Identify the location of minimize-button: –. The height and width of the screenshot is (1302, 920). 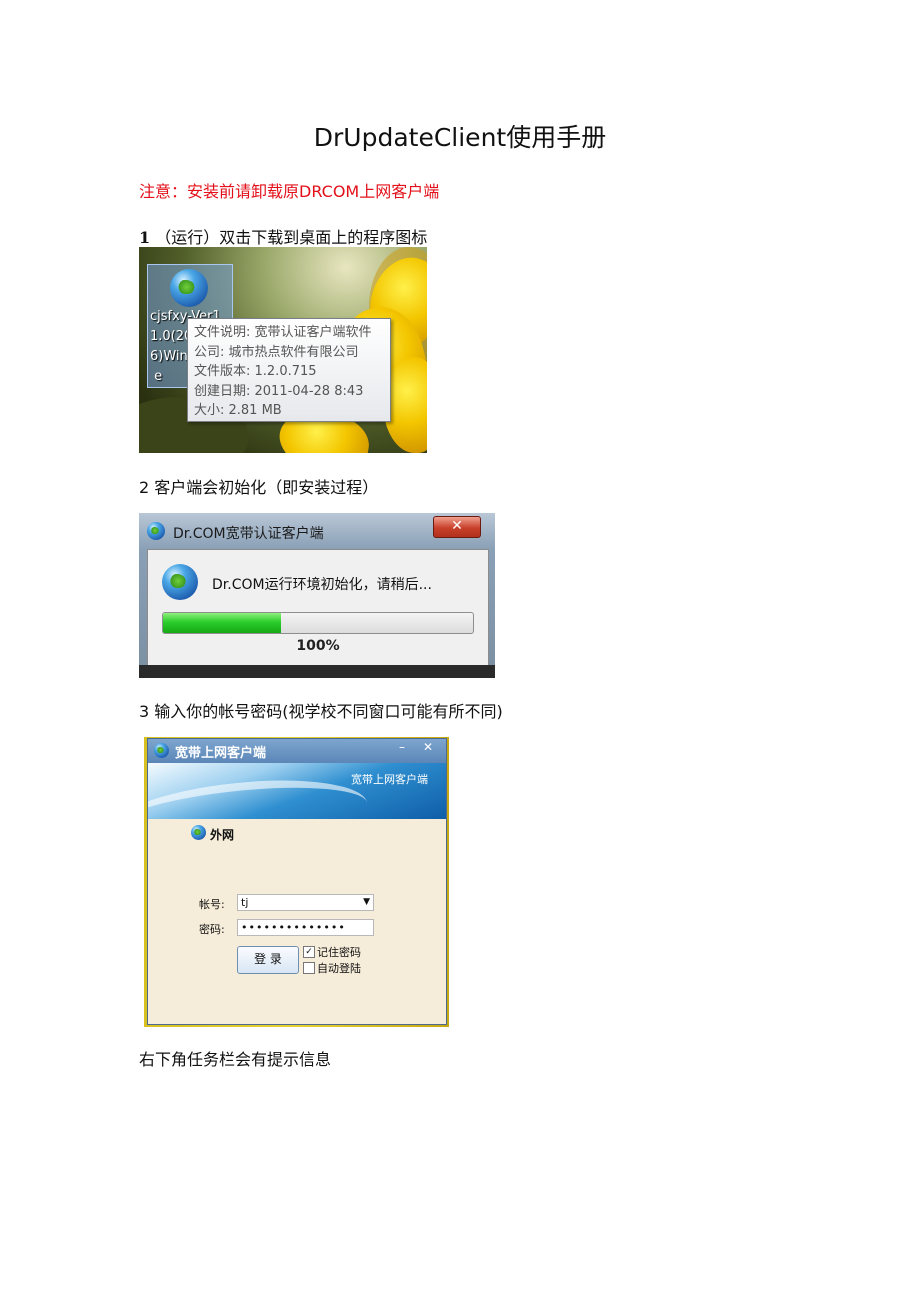
(402, 747).